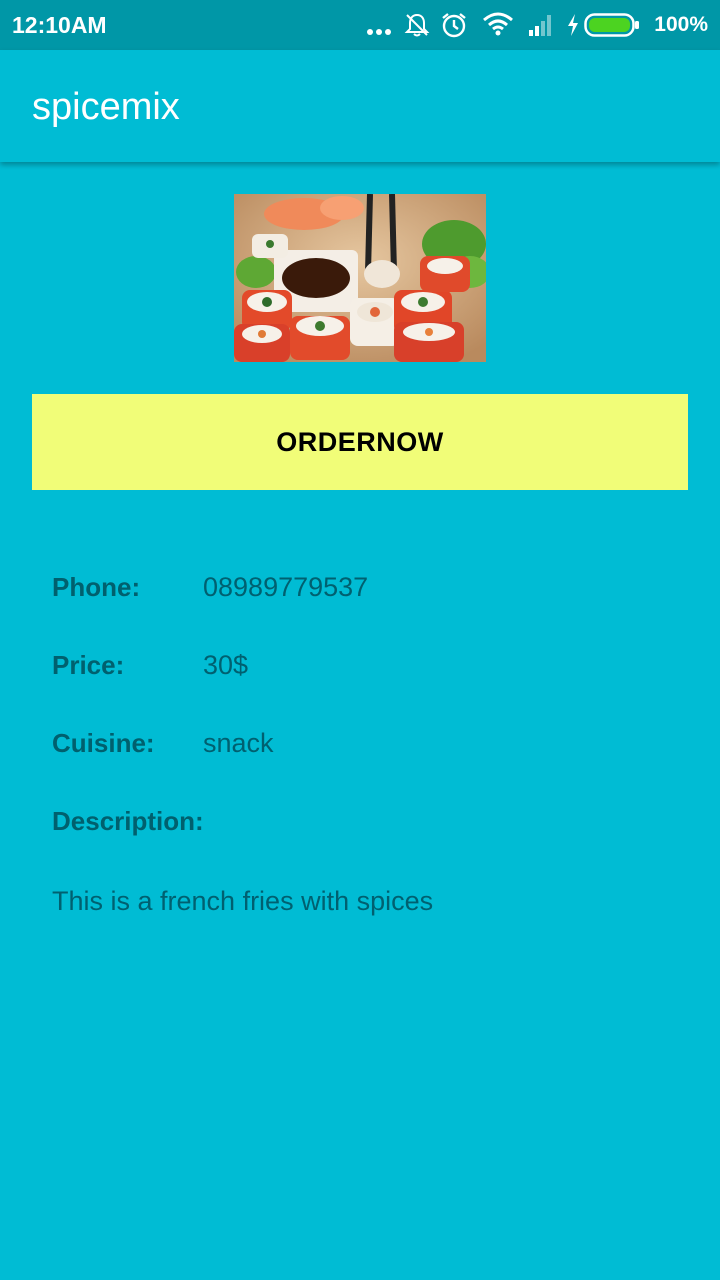  I want to click on notifications-off-icon, so click(417, 25).